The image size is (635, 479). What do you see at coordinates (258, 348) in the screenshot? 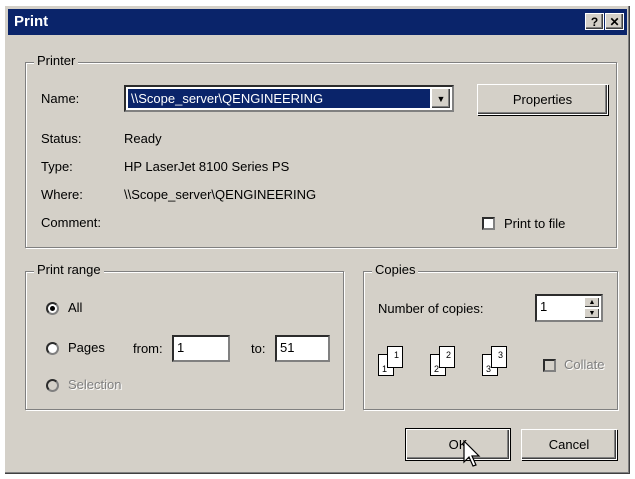
I see `to-label: to:` at bounding box center [258, 348].